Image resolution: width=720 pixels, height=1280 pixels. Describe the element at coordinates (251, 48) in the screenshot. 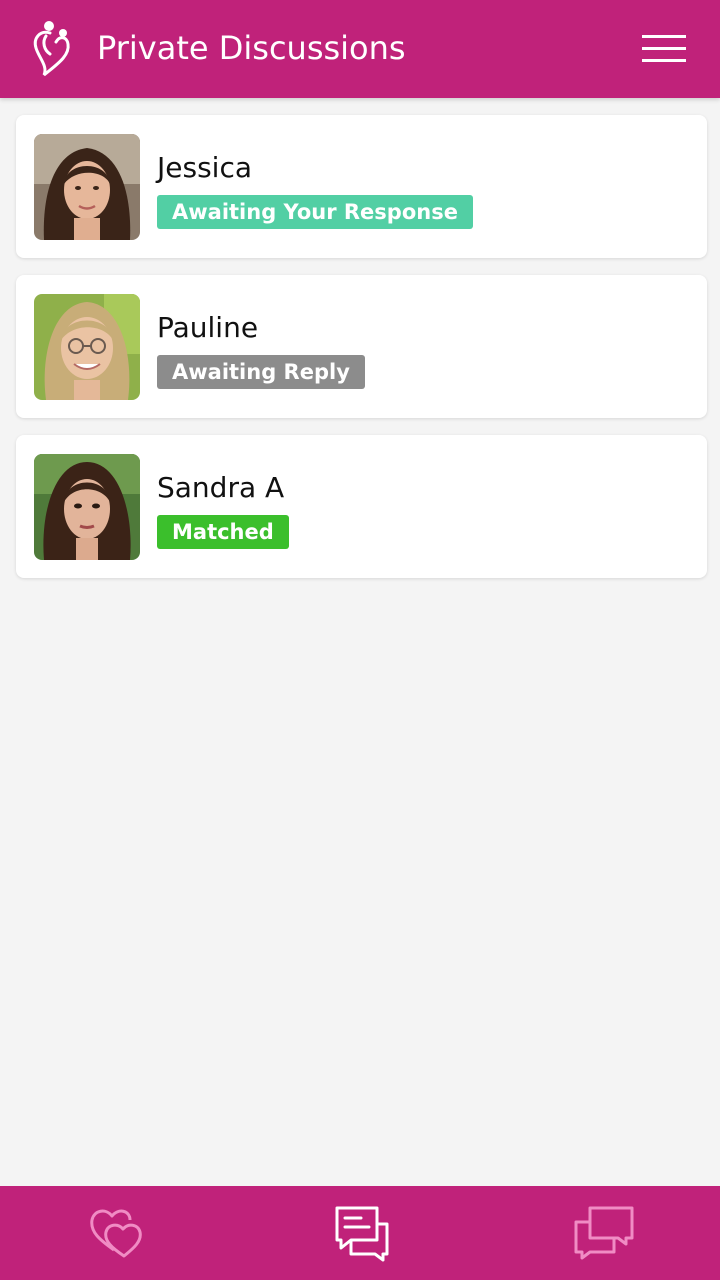

I see `page-title: Private Discussions` at that location.